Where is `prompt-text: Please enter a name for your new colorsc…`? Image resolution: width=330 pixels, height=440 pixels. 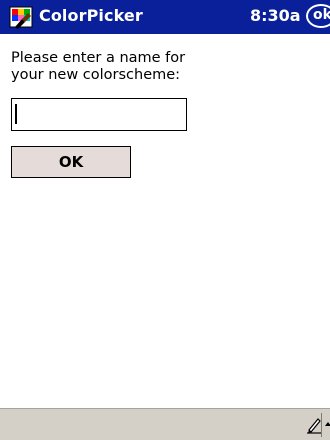
prompt-text: Please enter a name for your new colorsc… is located at coordinates (98, 66).